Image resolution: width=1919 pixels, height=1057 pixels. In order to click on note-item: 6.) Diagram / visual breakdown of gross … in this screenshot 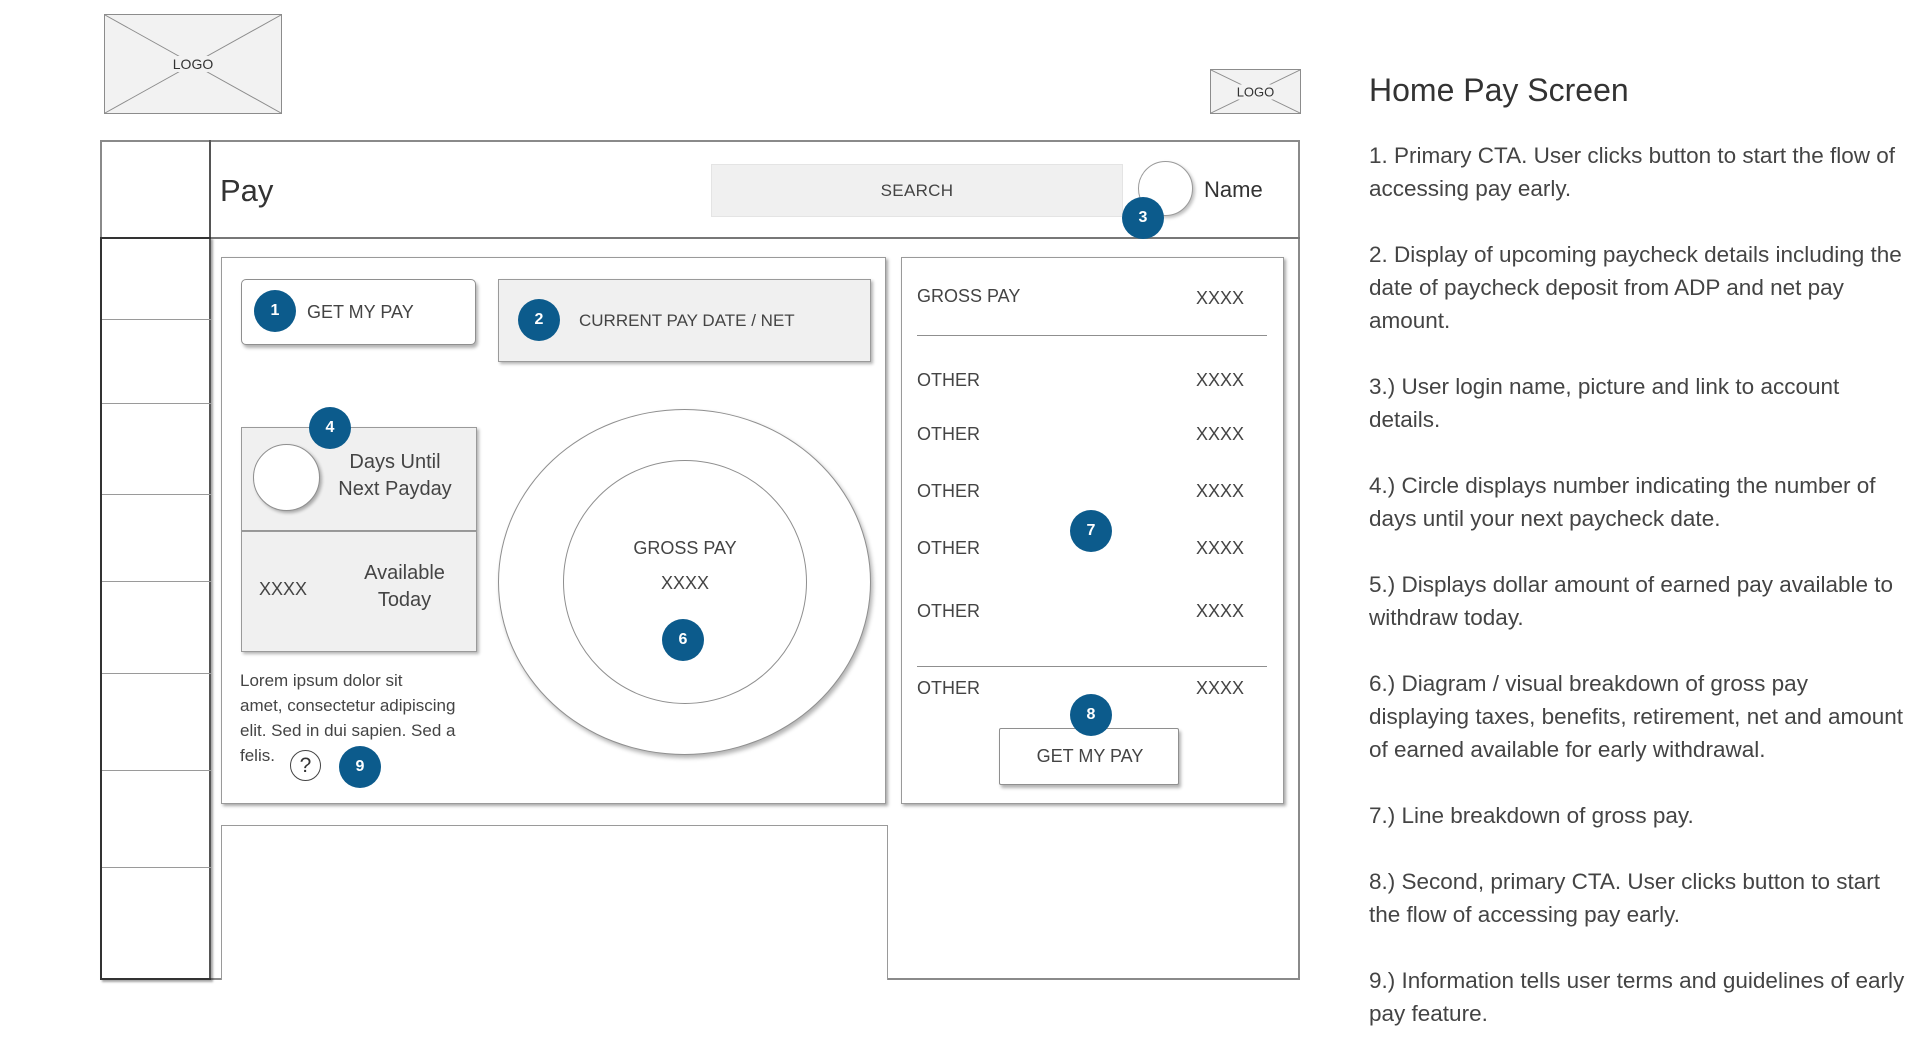, I will do `click(1636, 716)`.